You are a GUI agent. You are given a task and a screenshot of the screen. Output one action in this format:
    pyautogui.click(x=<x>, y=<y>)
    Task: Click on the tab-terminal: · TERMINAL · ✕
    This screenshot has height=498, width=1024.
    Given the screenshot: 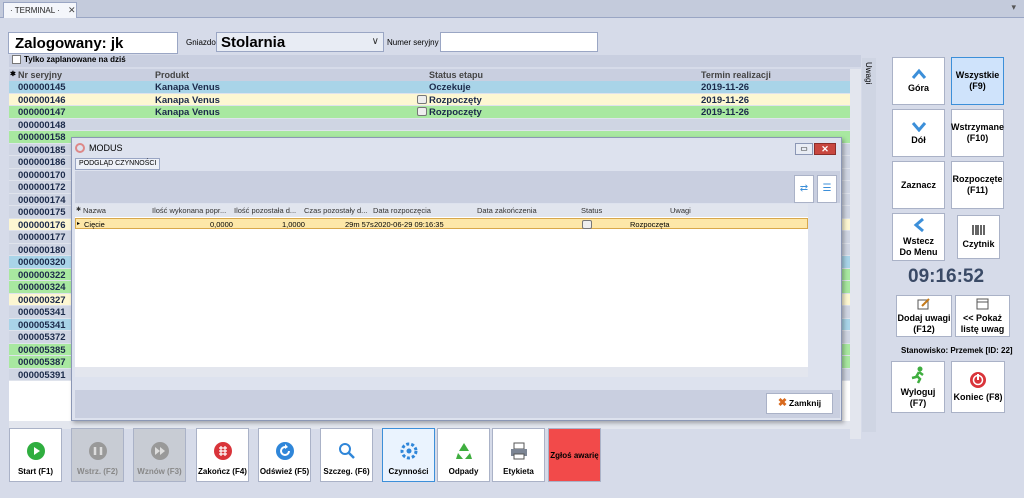 What is the action you would take?
    pyautogui.click(x=40, y=10)
    